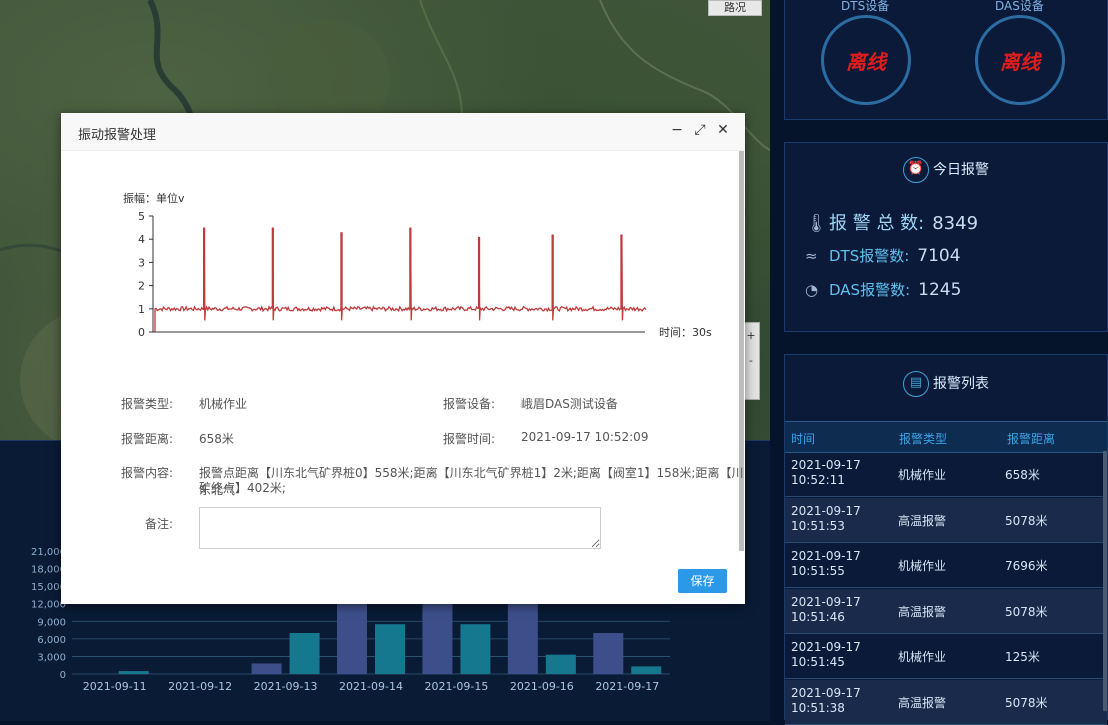  Describe the element at coordinates (51, 657) in the screenshot. I see `bar-y-tick-label: 3,000` at that location.